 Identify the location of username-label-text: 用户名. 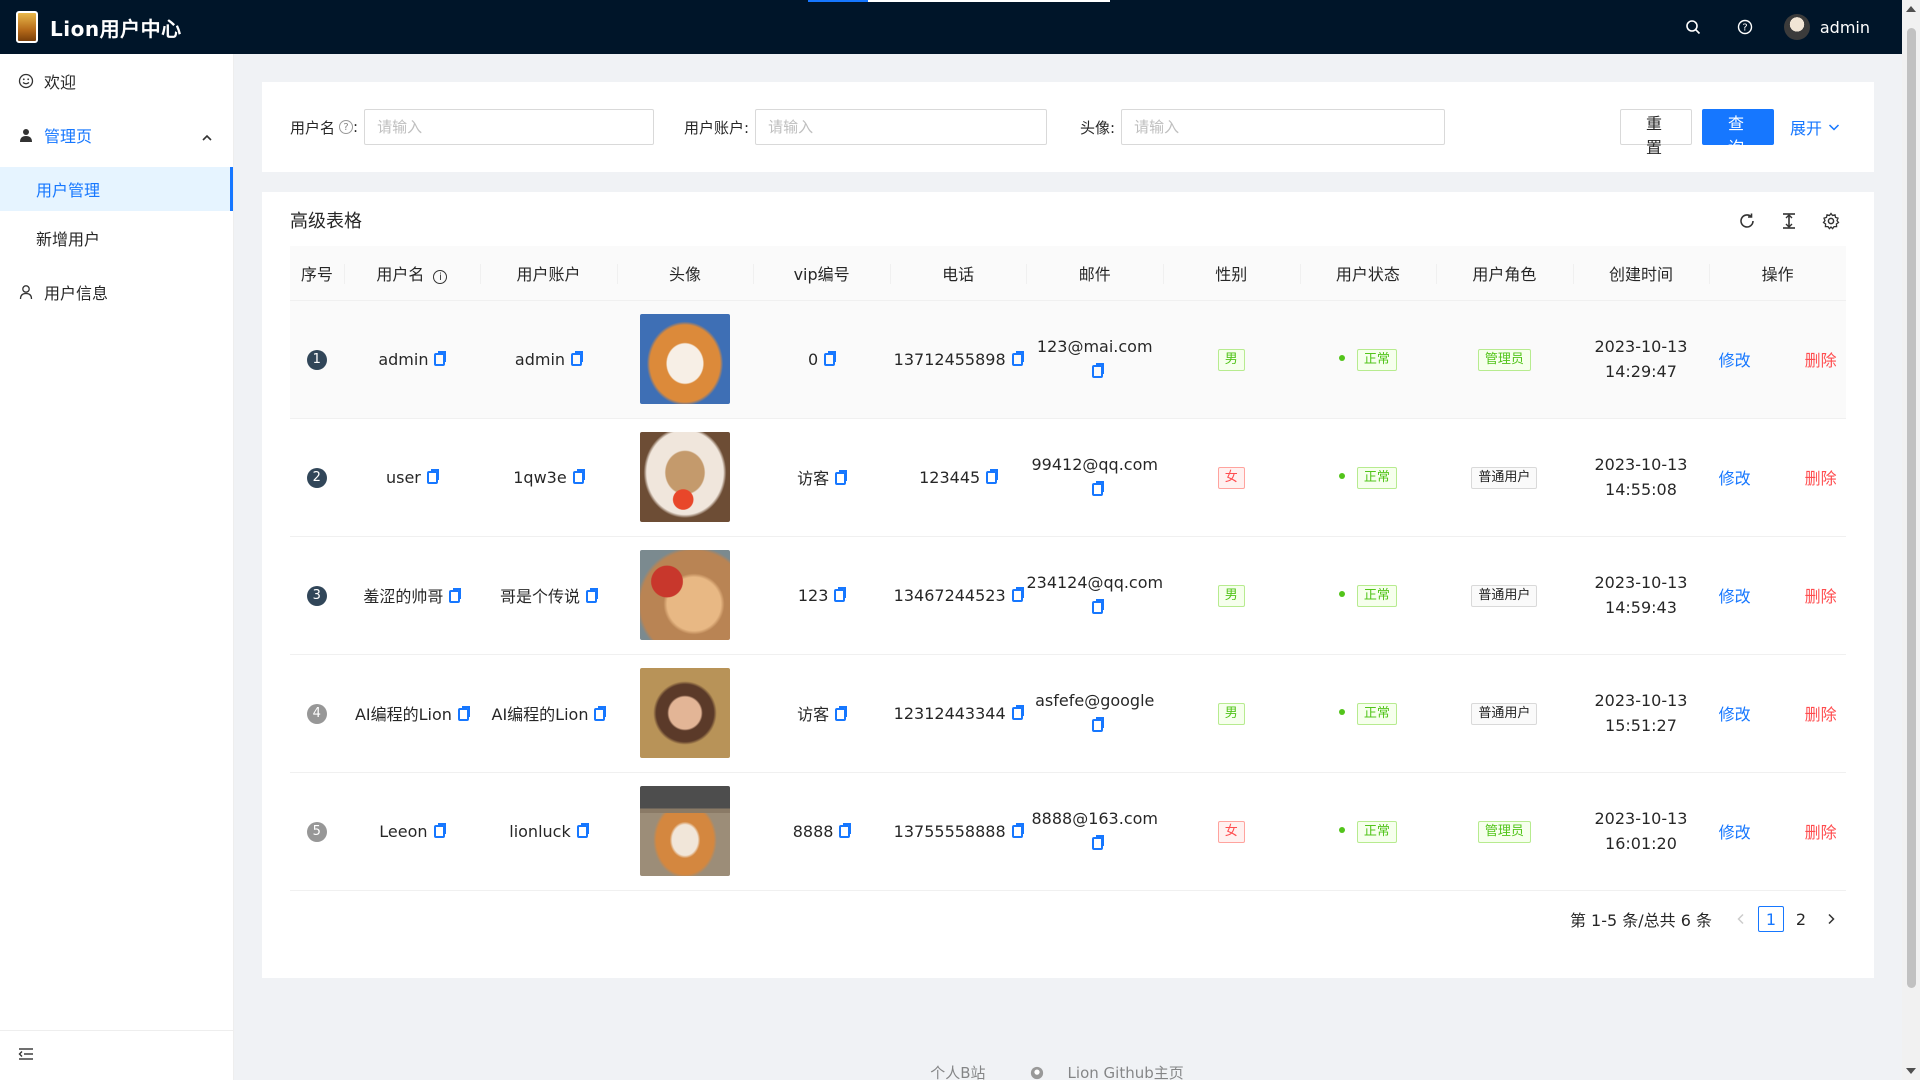
(313, 127).